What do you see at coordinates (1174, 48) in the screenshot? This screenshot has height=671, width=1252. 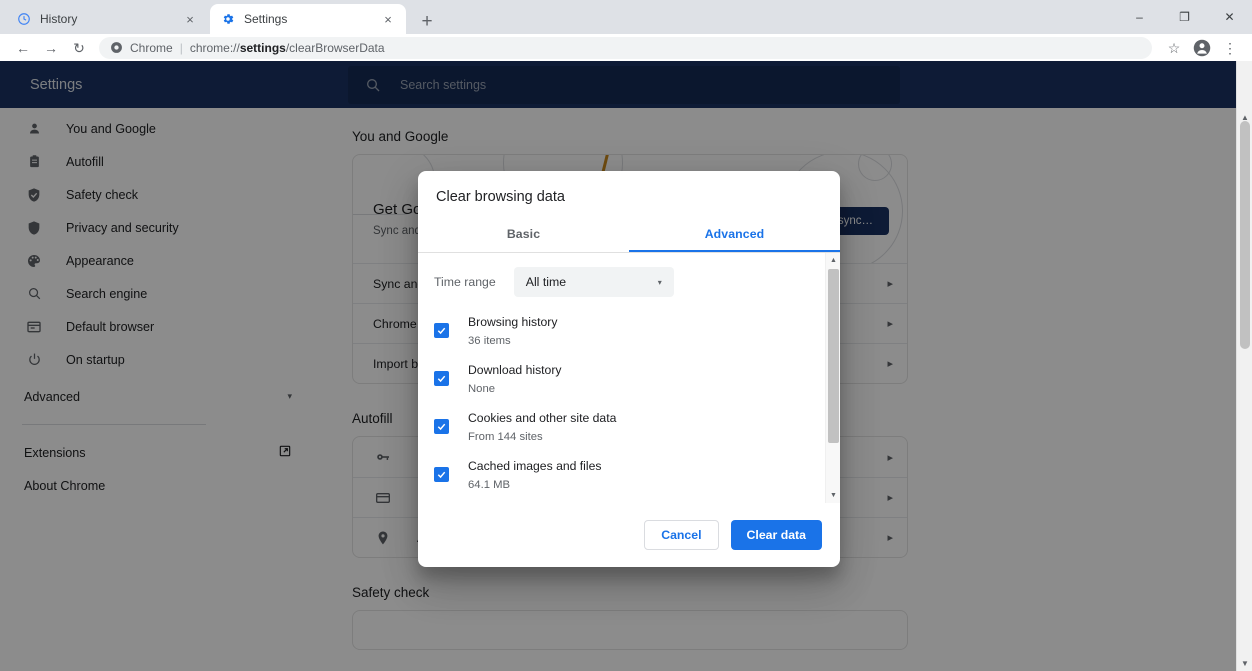 I see `bookmark-star-icon: ☆` at bounding box center [1174, 48].